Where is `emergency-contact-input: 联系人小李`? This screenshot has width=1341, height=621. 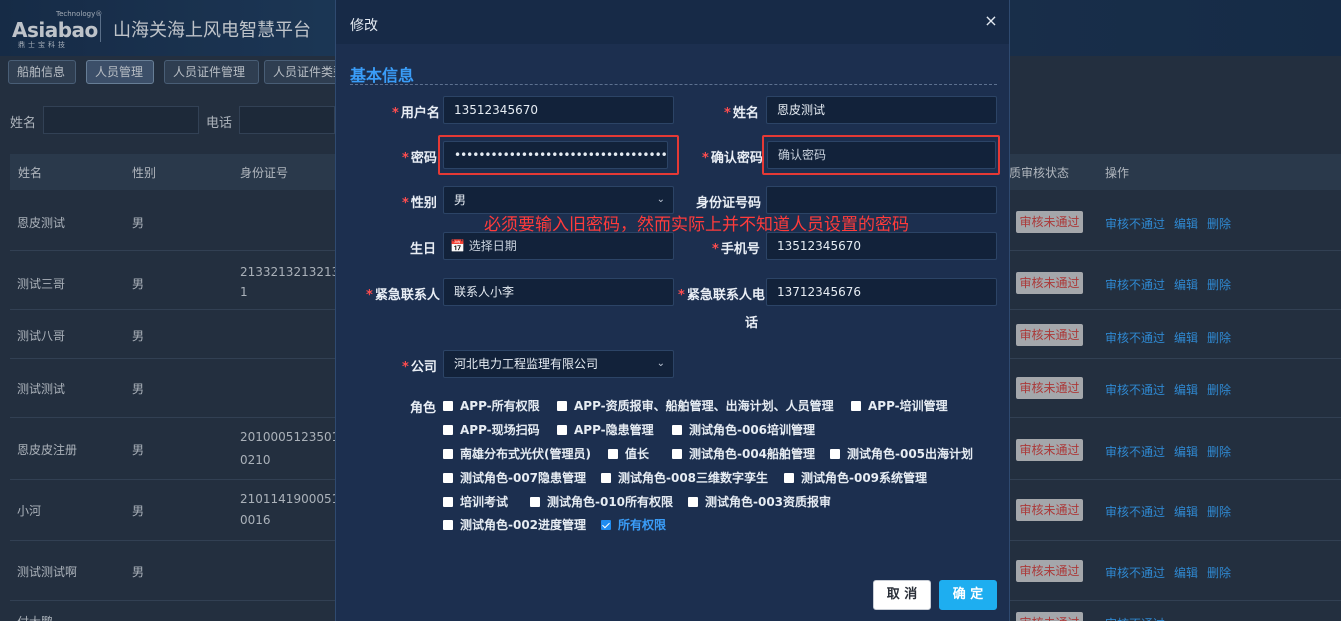 emergency-contact-input: 联系人小李 is located at coordinates (558, 292).